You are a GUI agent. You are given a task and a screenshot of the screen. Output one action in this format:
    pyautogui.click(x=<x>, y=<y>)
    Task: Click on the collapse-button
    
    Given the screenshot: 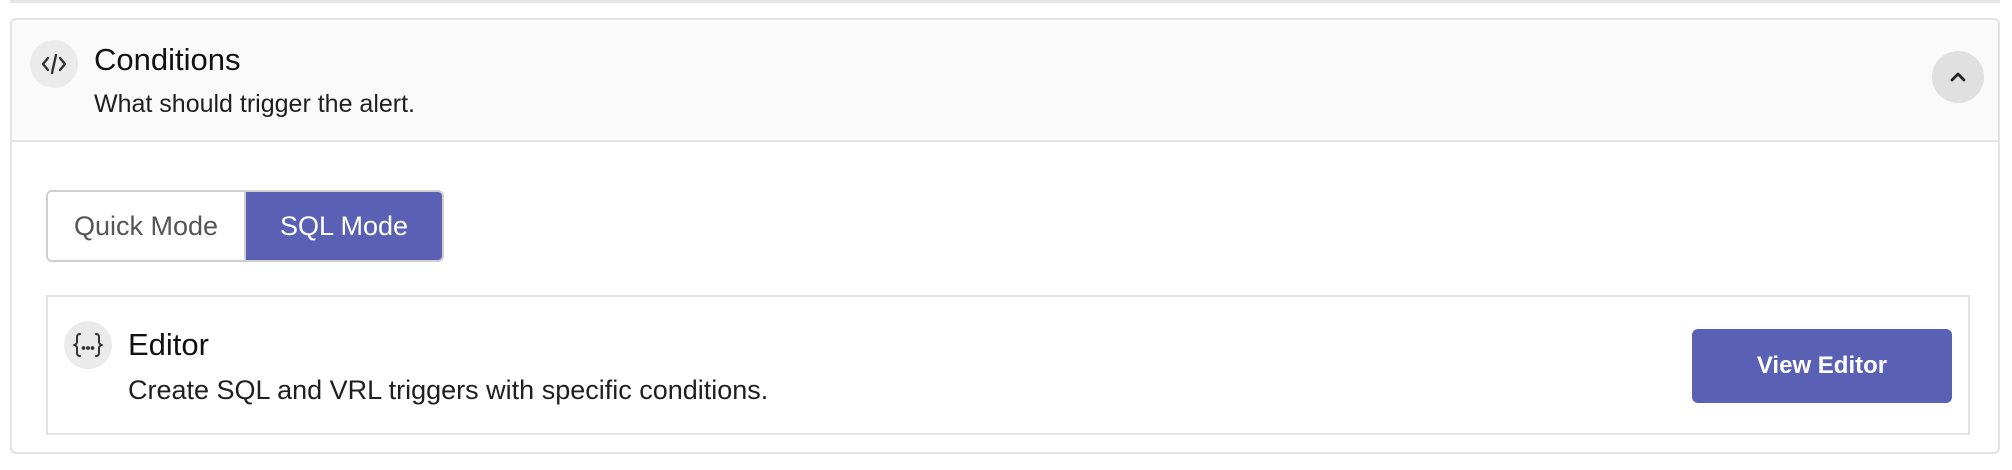 What is the action you would take?
    pyautogui.click(x=1958, y=77)
    